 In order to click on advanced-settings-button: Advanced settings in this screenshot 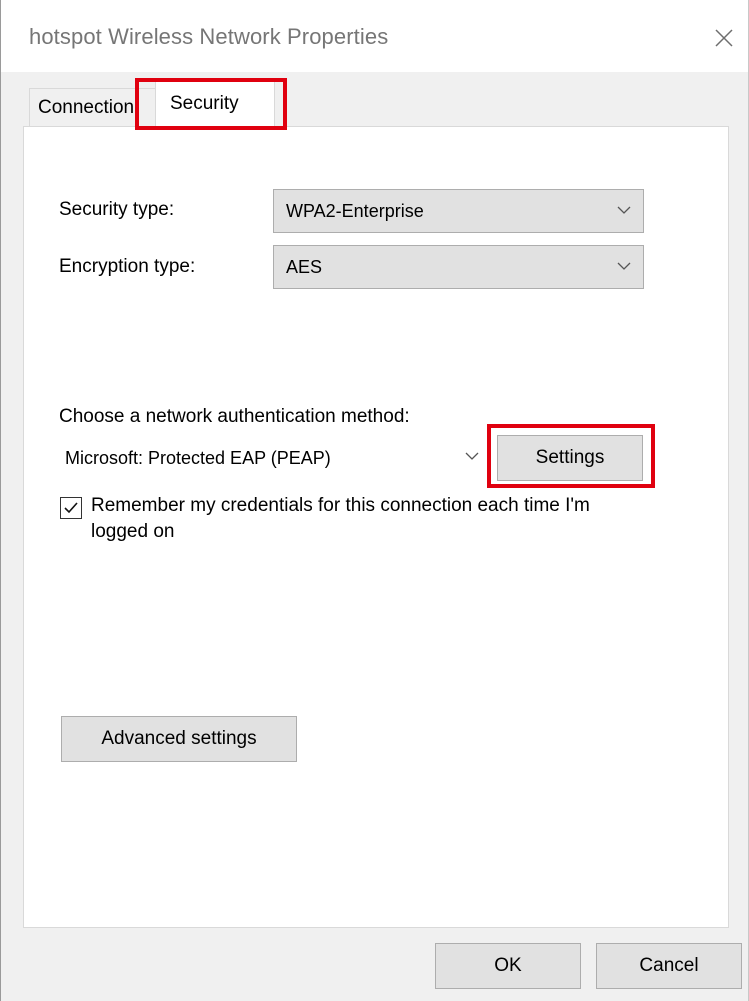, I will do `click(179, 739)`.